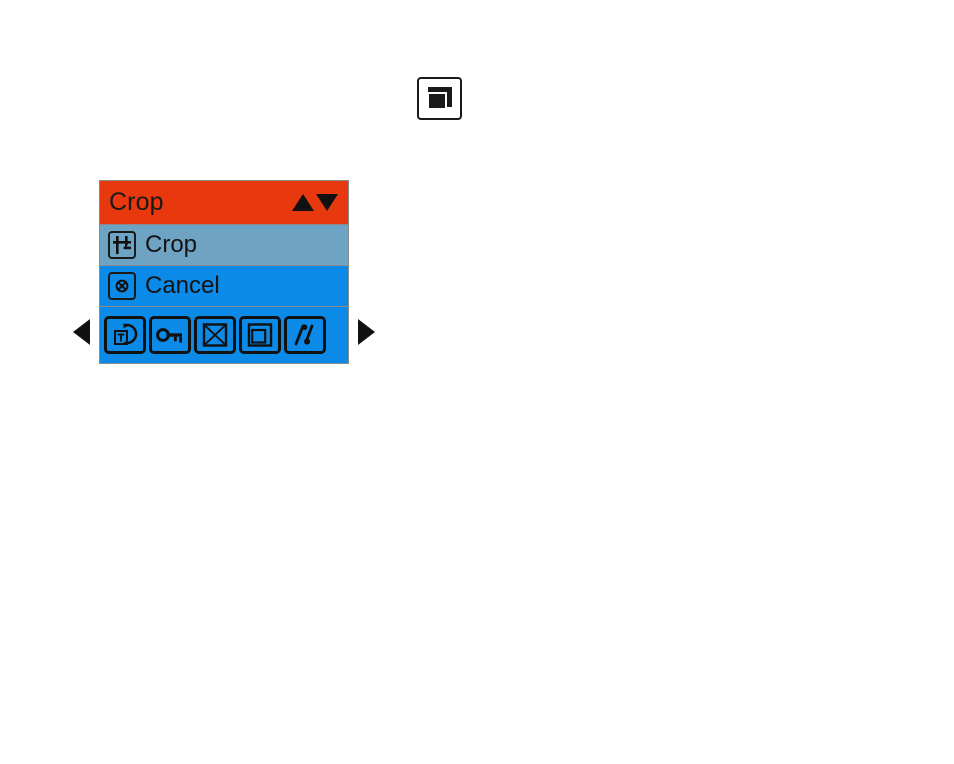 The width and height of the screenshot is (954, 764). I want to click on text-rotate-icon, so click(125, 335).